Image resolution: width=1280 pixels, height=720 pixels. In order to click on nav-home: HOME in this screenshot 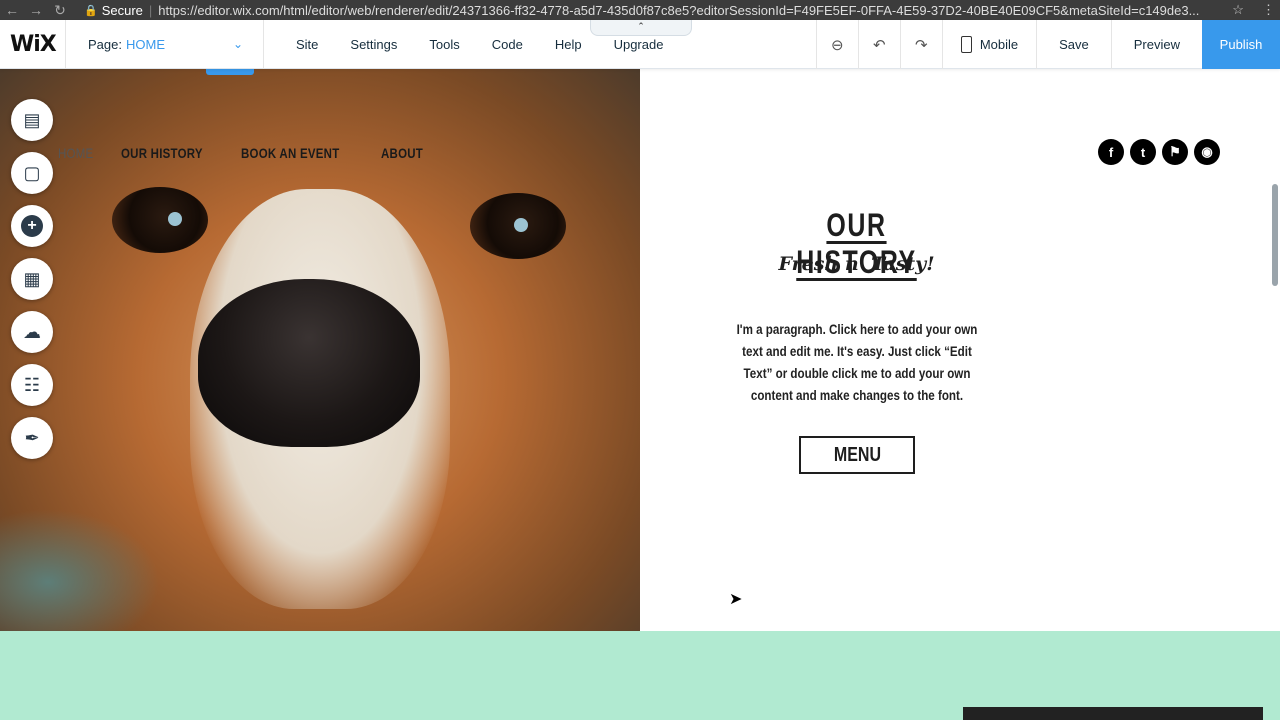, I will do `click(75, 153)`.